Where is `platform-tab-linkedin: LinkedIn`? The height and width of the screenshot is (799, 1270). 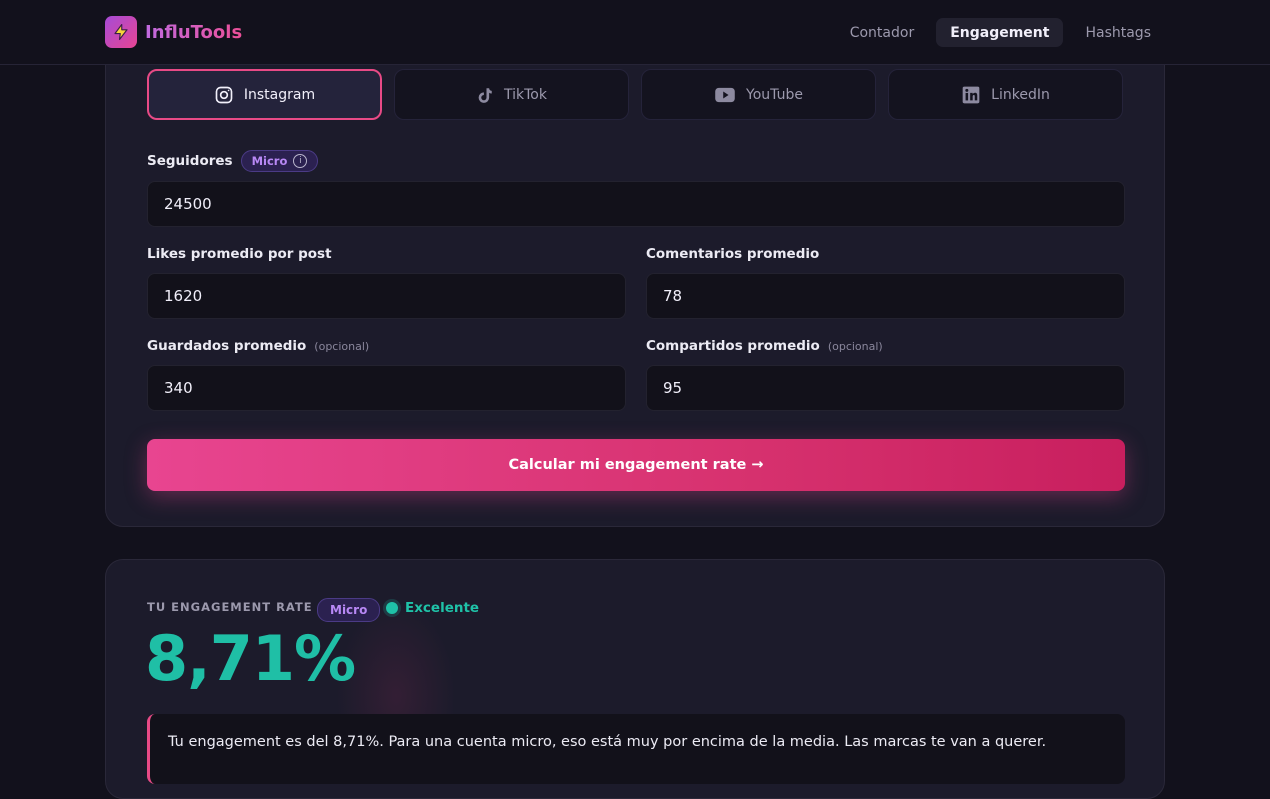 platform-tab-linkedin: LinkedIn is located at coordinates (1005, 94).